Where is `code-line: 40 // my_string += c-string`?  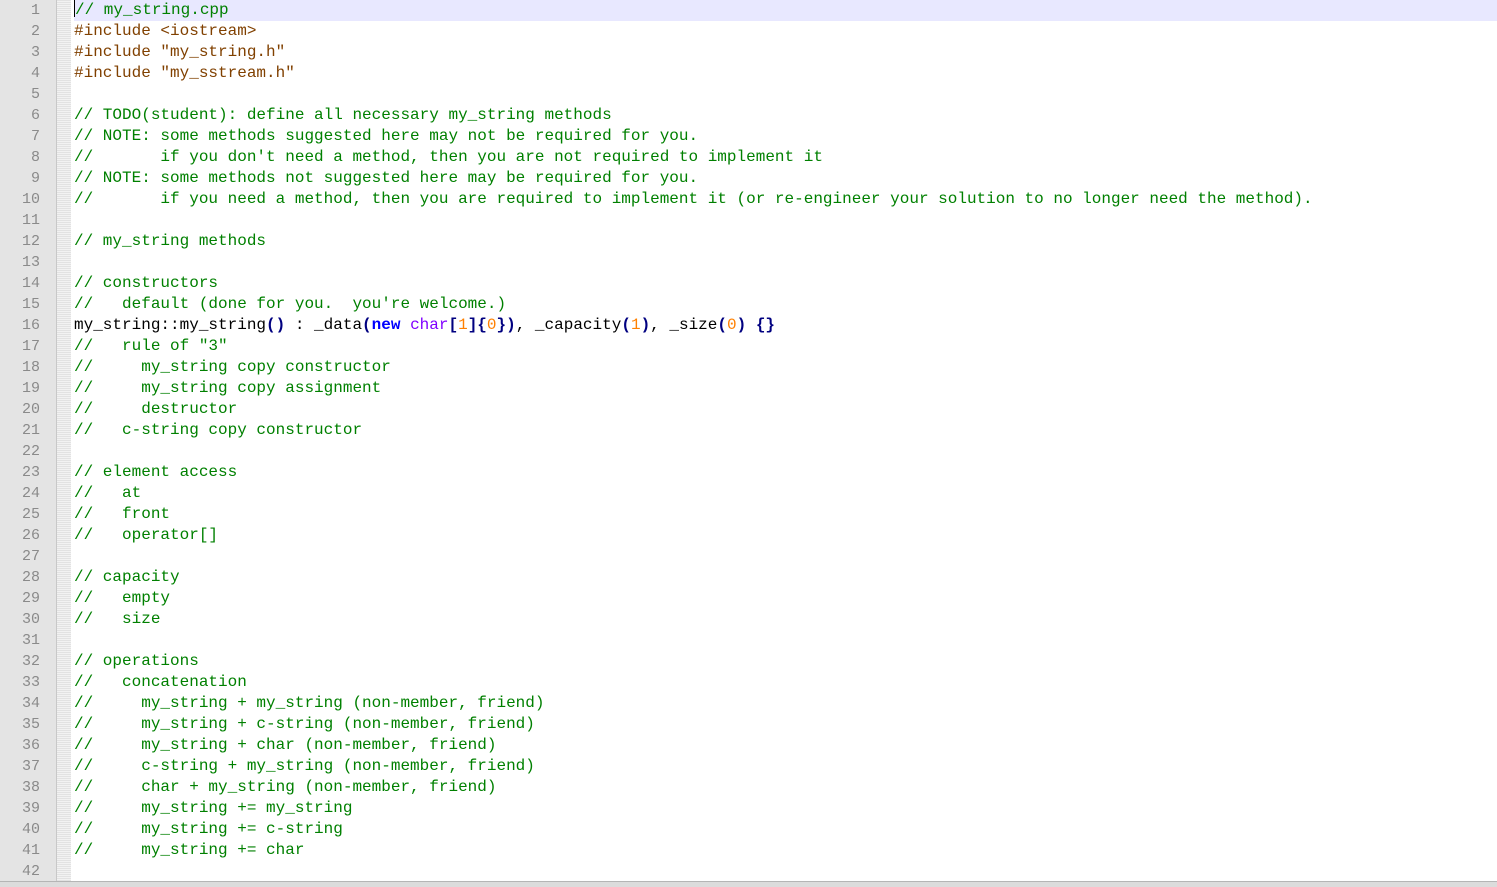
code-line: 40 // my_string += c-string is located at coordinates (748, 829).